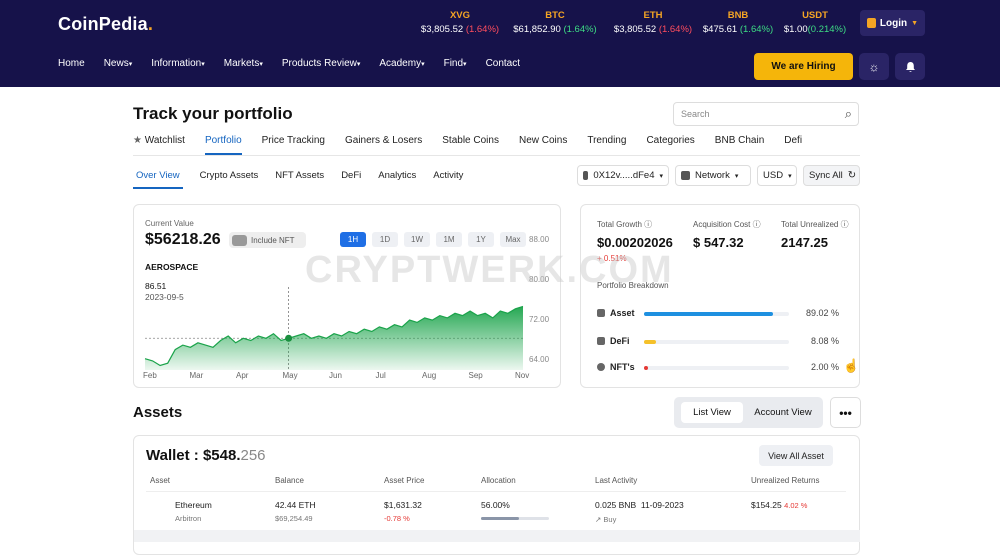 The width and height of the screenshot is (1000, 555). I want to click on tab-watchlist: ★ Watchlist, so click(159, 145).